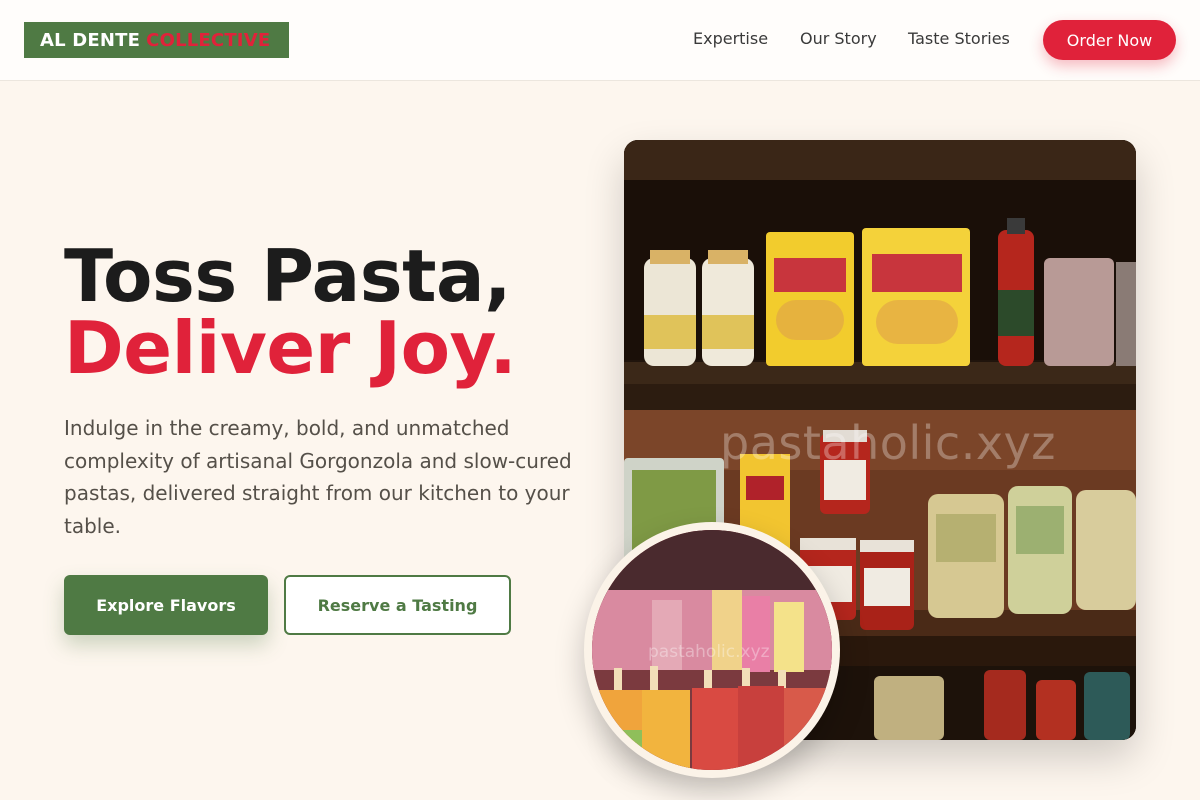 This screenshot has width=1200, height=800. What do you see at coordinates (90, 40) in the screenshot?
I see `brand-name-part1: AL DENTE` at bounding box center [90, 40].